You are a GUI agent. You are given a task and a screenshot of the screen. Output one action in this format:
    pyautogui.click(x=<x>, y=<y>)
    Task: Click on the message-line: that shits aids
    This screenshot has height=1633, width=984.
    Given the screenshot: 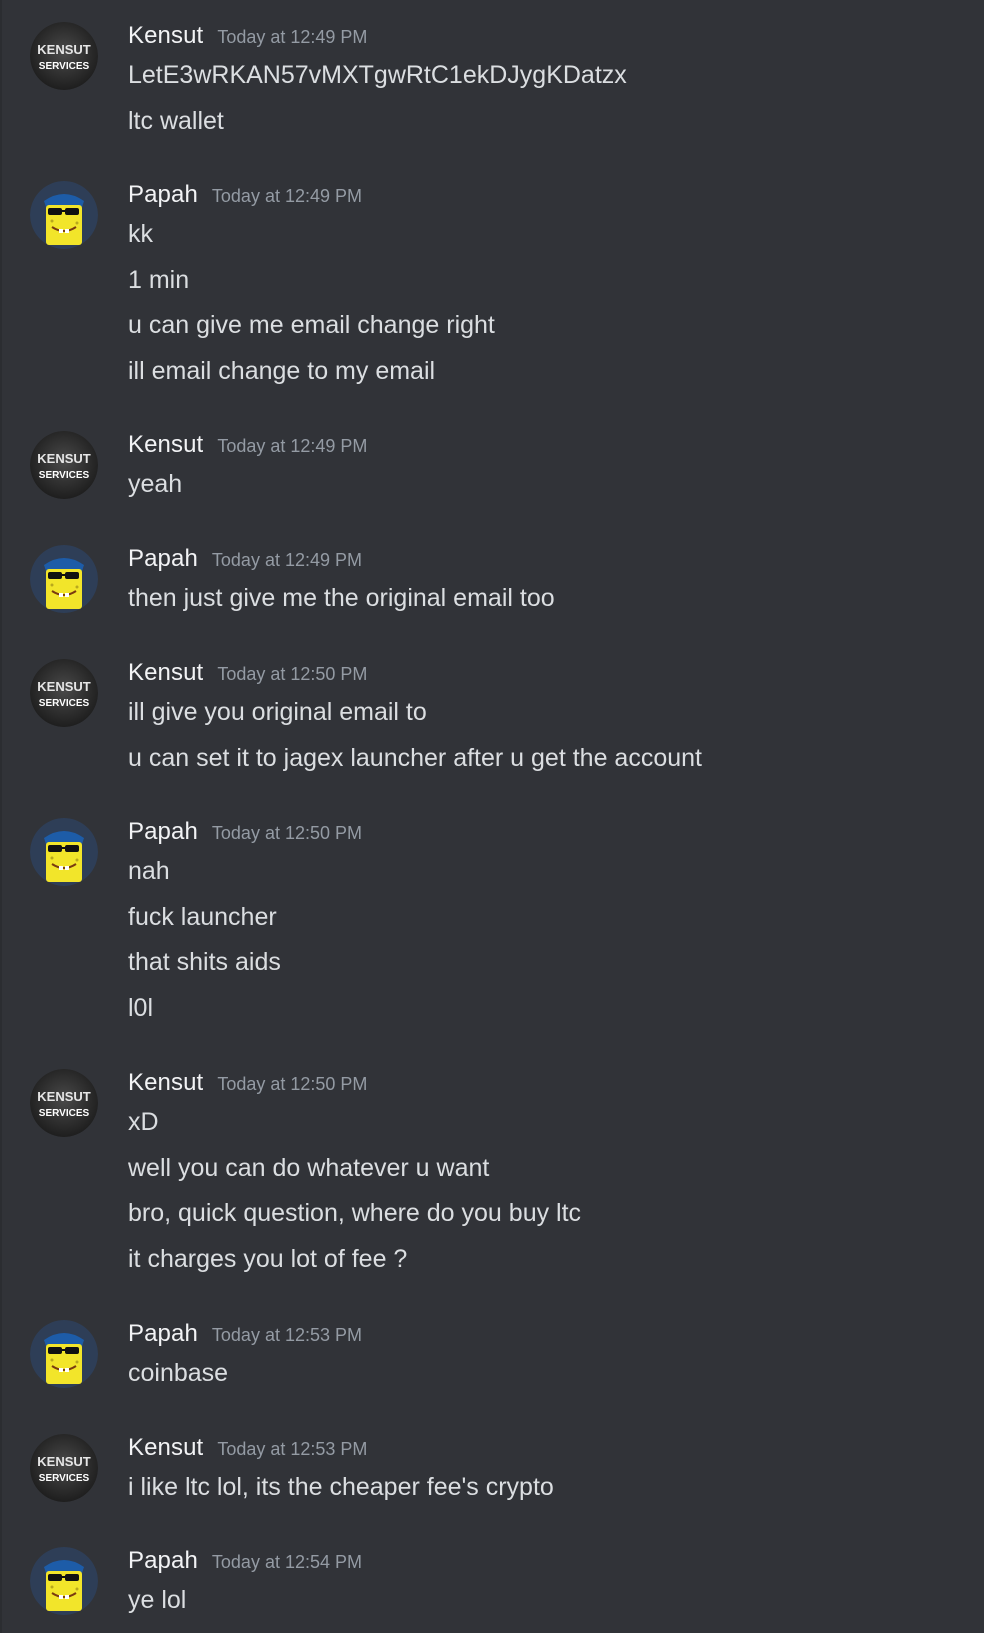 What is the action you would take?
    pyautogui.click(x=204, y=962)
    